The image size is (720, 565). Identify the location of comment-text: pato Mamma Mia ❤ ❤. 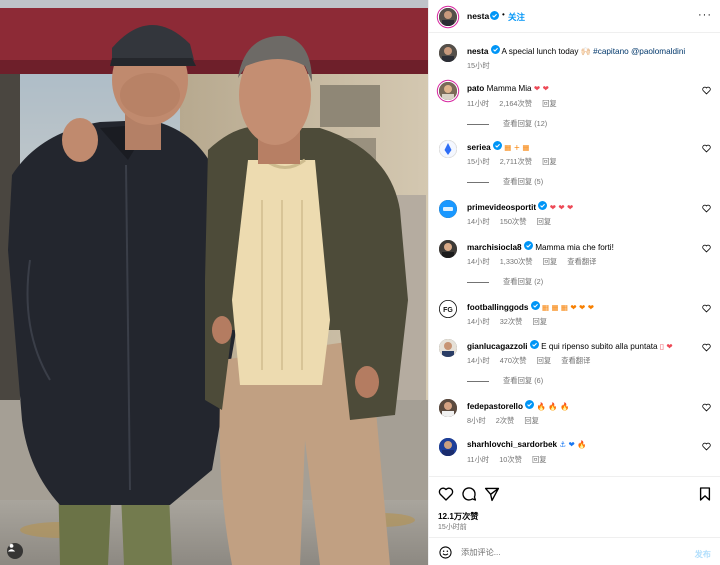
(579, 89).